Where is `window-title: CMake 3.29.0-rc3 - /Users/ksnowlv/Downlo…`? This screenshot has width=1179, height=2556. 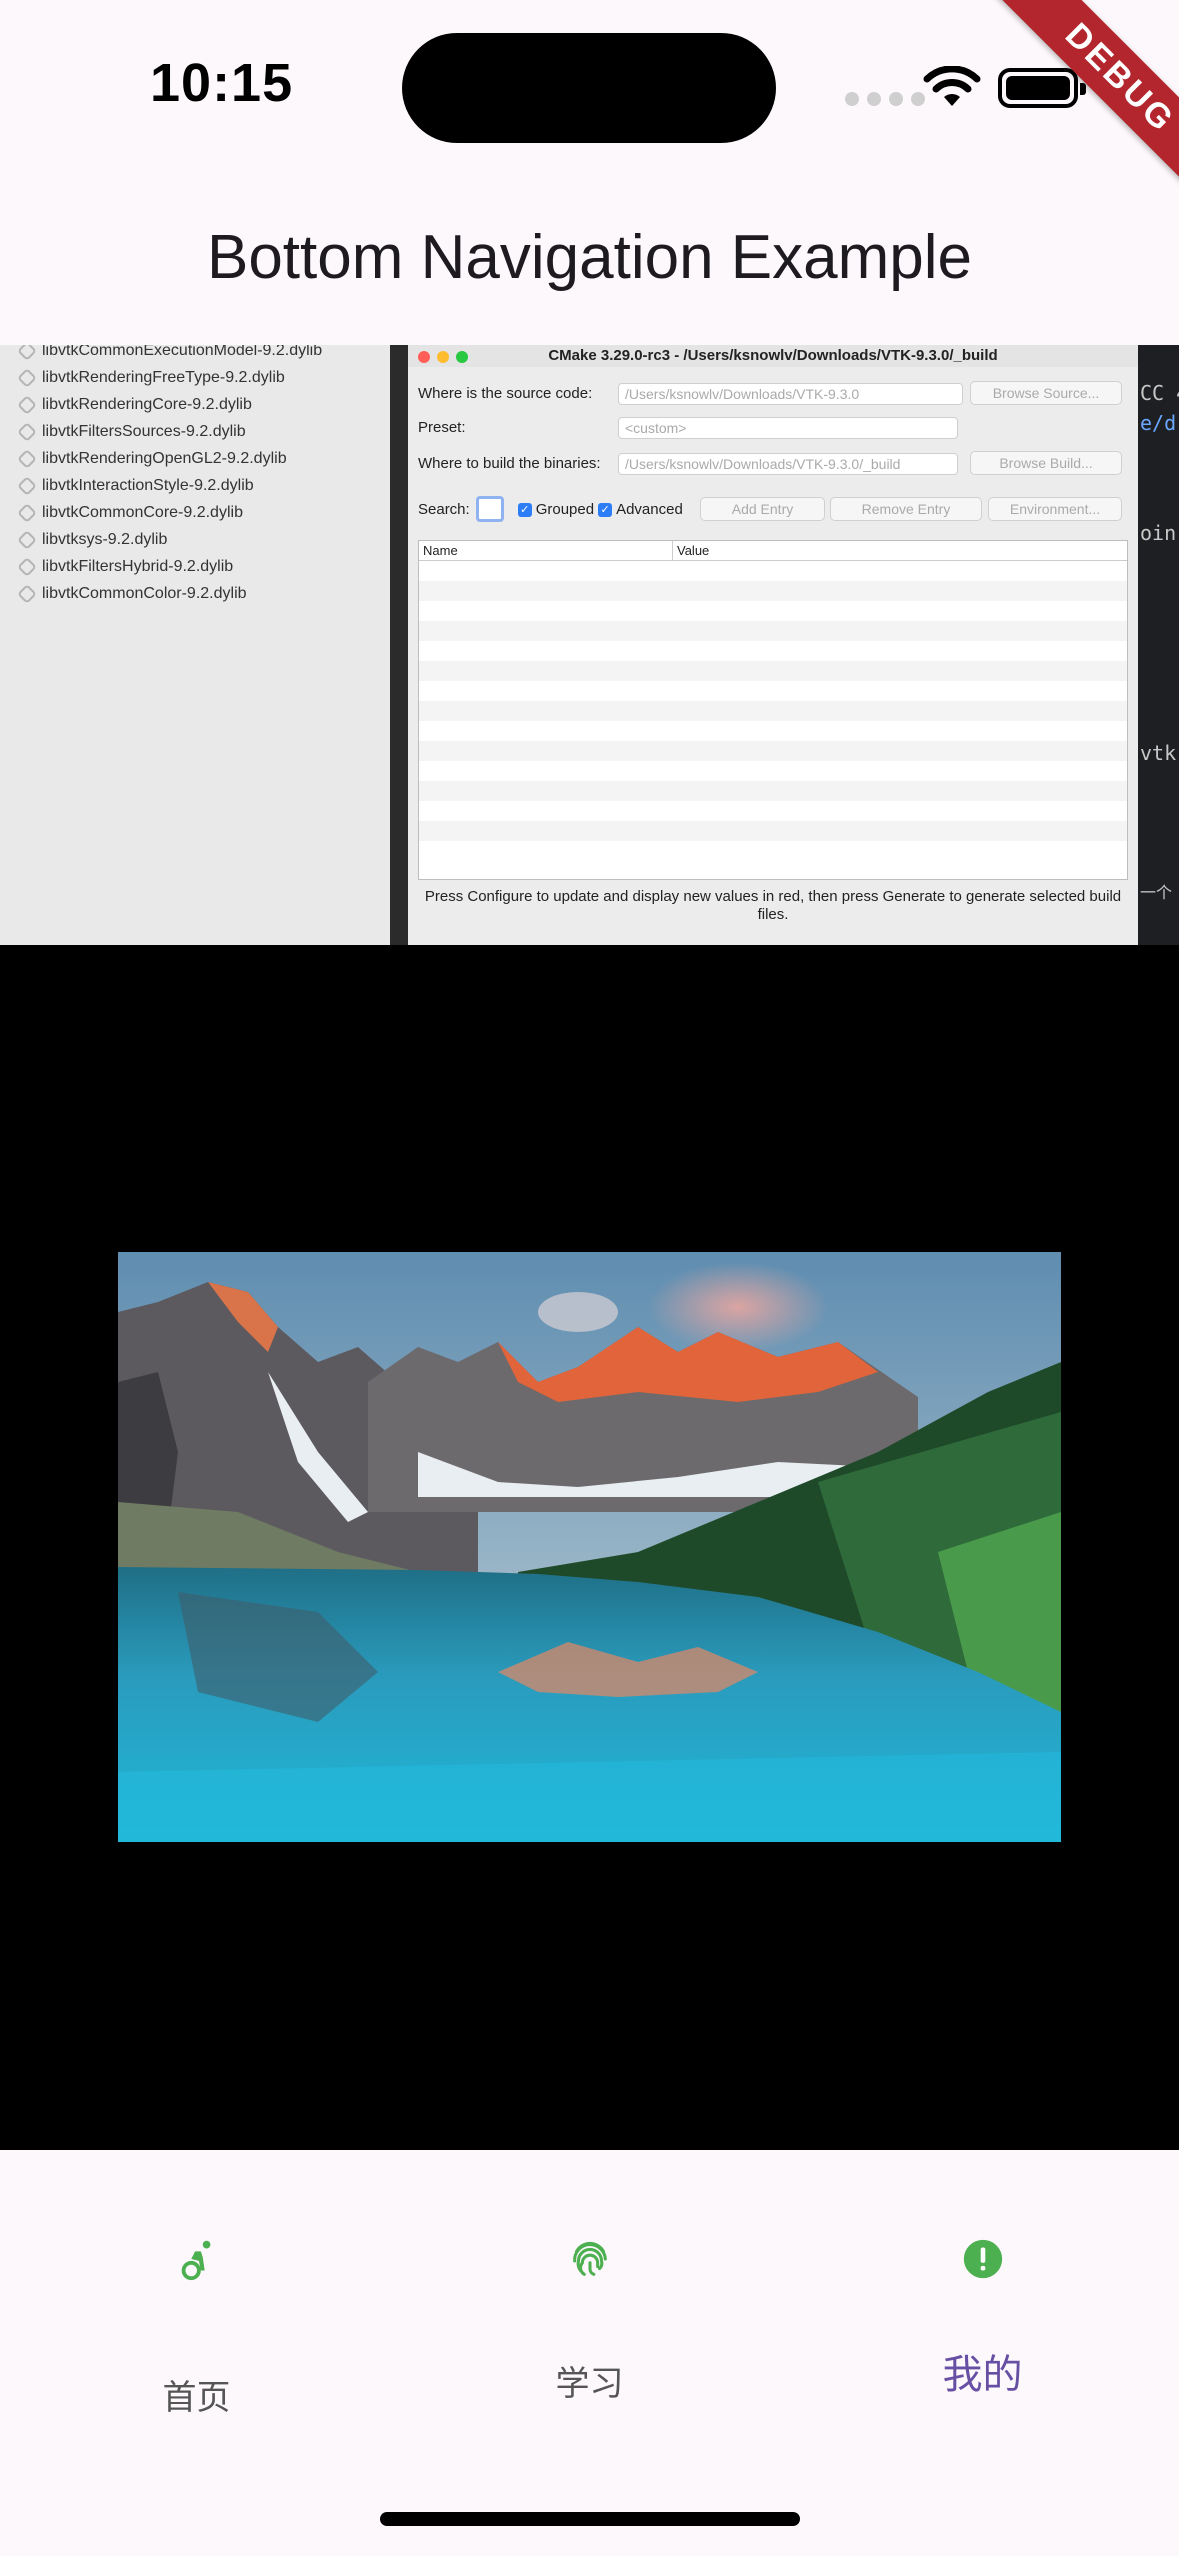
window-title: CMake 3.29.0-rc3 - /Users/ksnowlv/Downlo… is located at coordinates (773, 356).